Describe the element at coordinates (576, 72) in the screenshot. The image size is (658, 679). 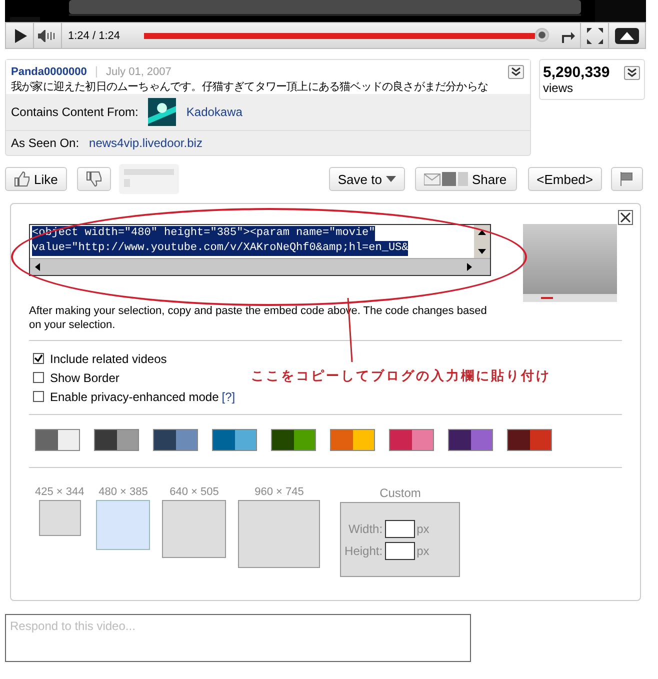
I see `view-count: 5,290,339` at that location.